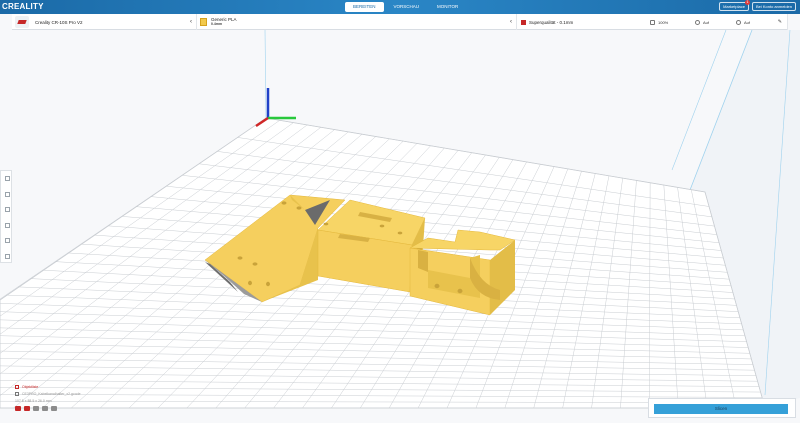 The image size is (800, 423). What do you see at coordinates (706, 22) in the screenshot?
I see `support-value: Auf` at bounding box center [706, 22].